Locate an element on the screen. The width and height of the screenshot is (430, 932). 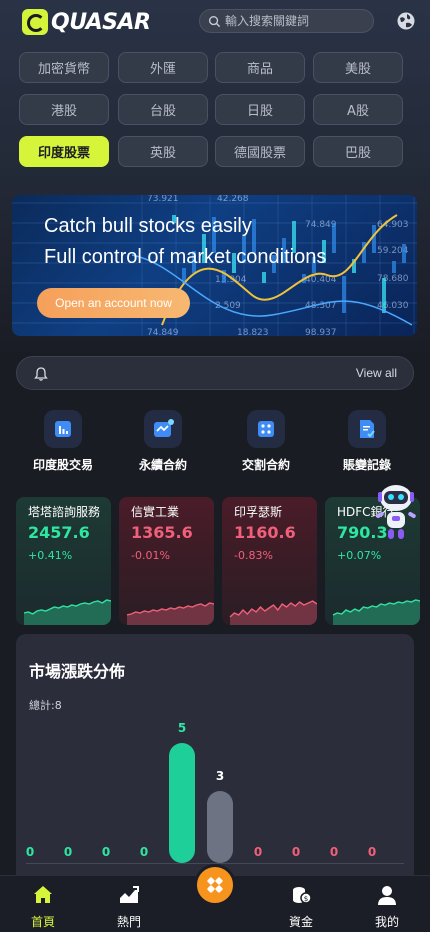
banner-bg-number: 98.937 is located at coordinates (321, 332).